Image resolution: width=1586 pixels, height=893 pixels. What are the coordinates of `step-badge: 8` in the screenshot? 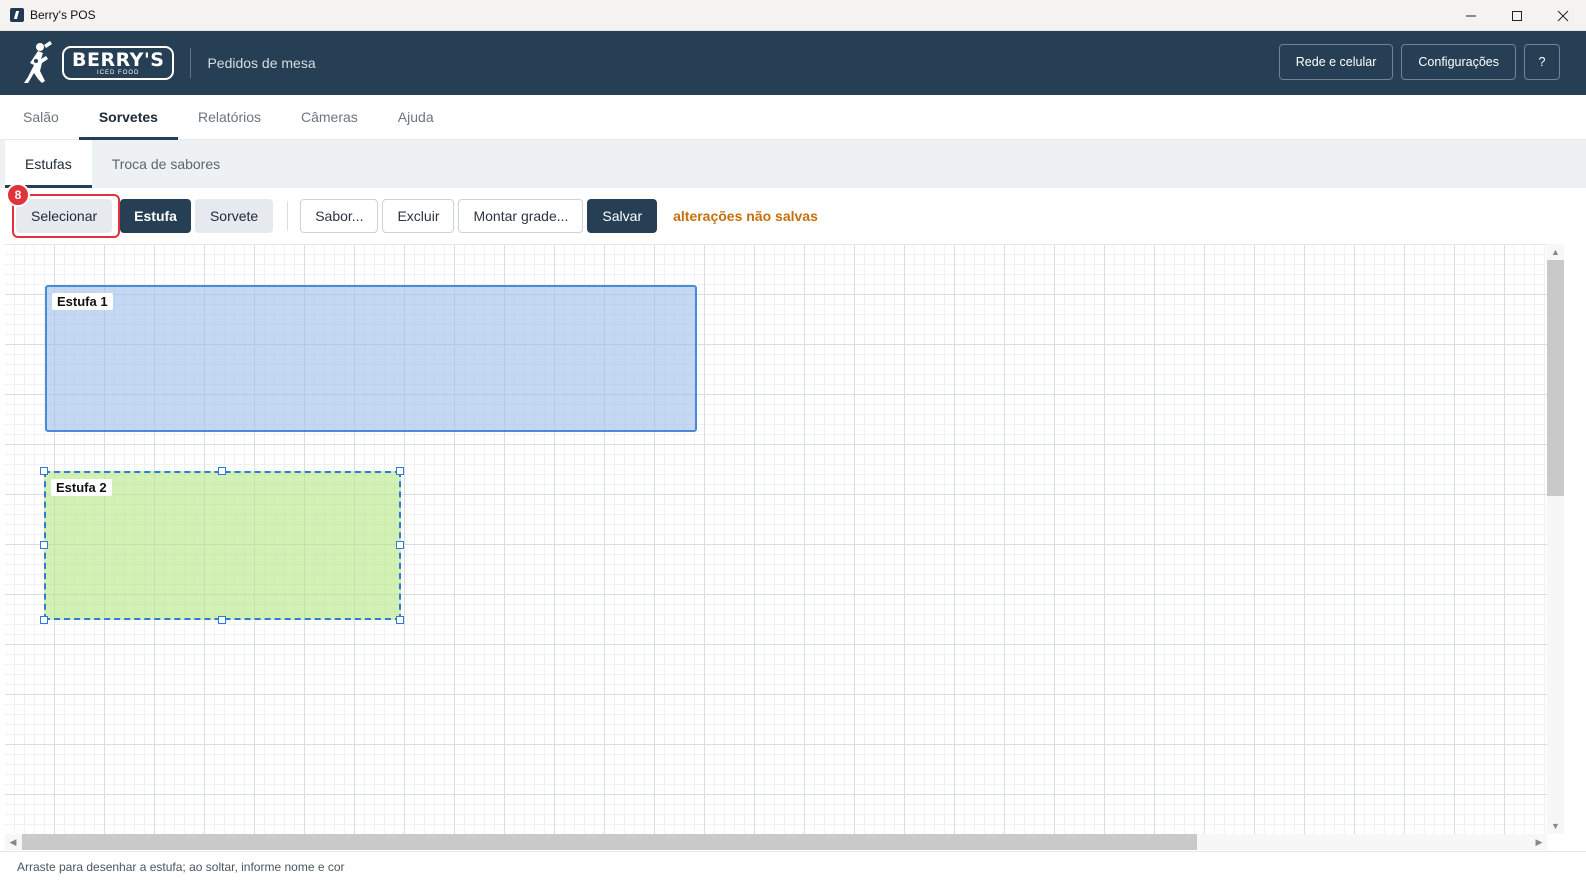 It's located at (18, 195).